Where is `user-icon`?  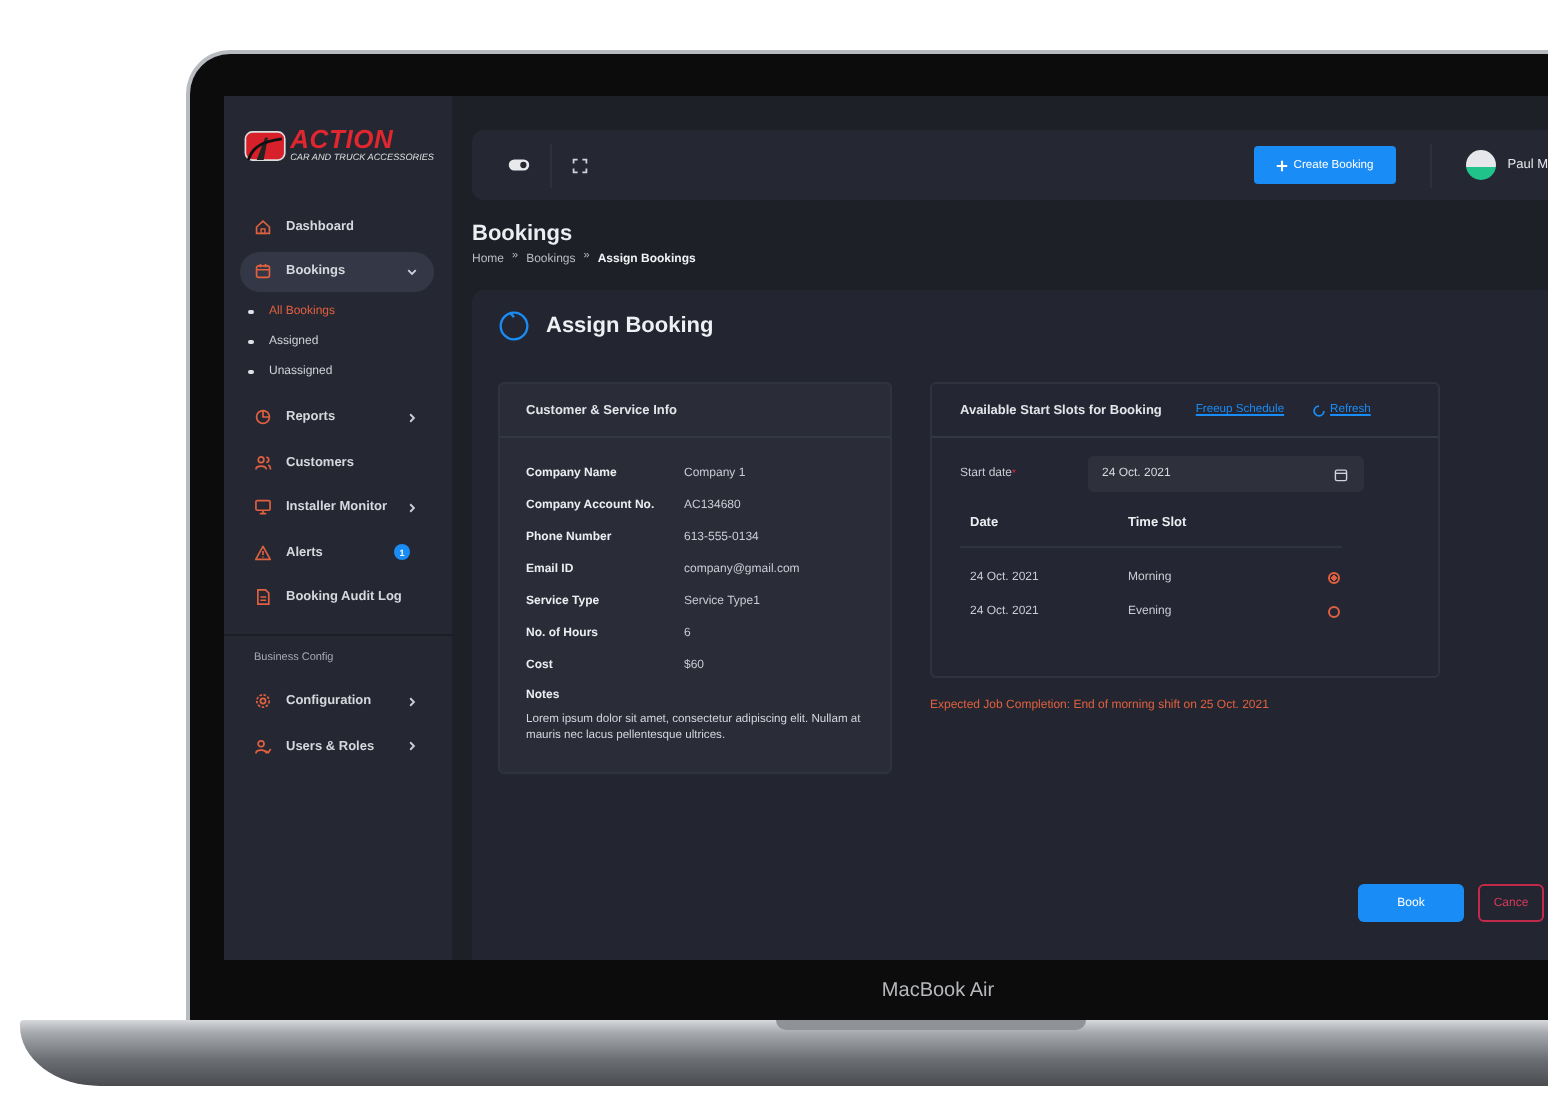
user-icon is located at coordinates (263, 746).